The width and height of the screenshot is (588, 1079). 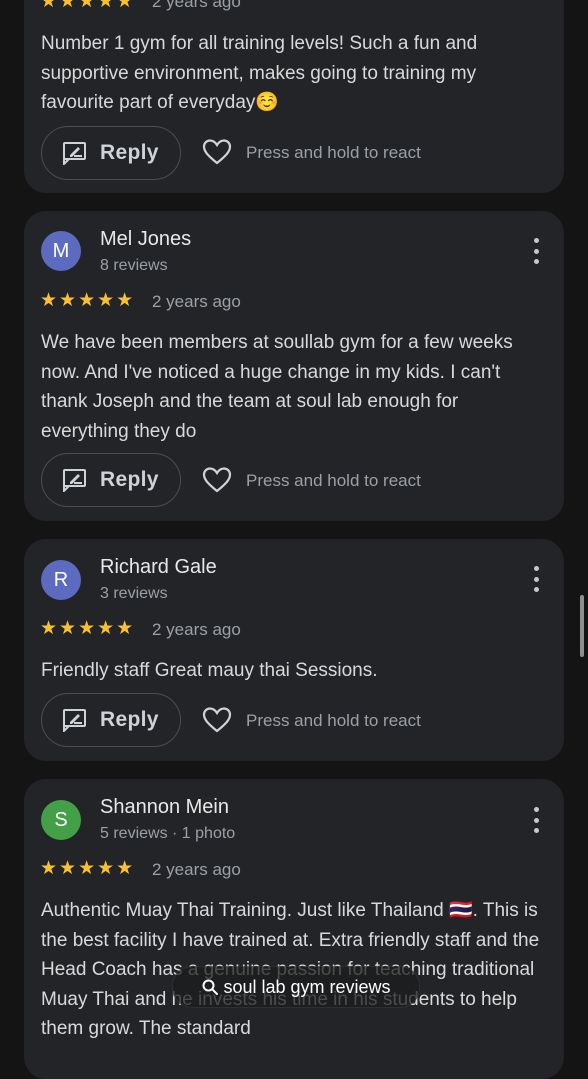 I want to click on search-chip: soul lab gym reviews, so click(x=296, y=987).